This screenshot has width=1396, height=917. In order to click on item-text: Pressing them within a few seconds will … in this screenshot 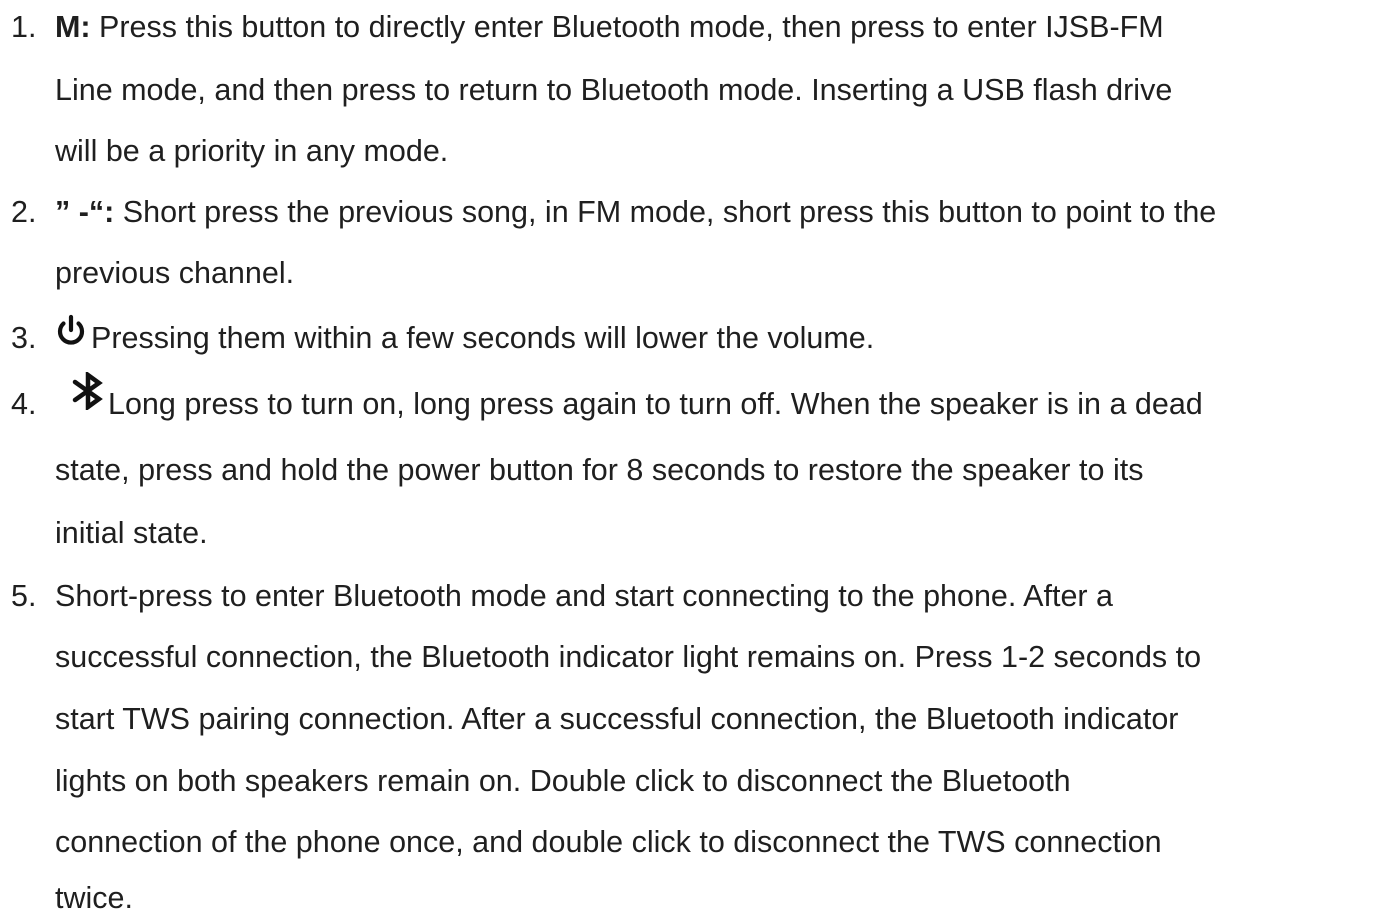, I will do `click(483, 338)`.